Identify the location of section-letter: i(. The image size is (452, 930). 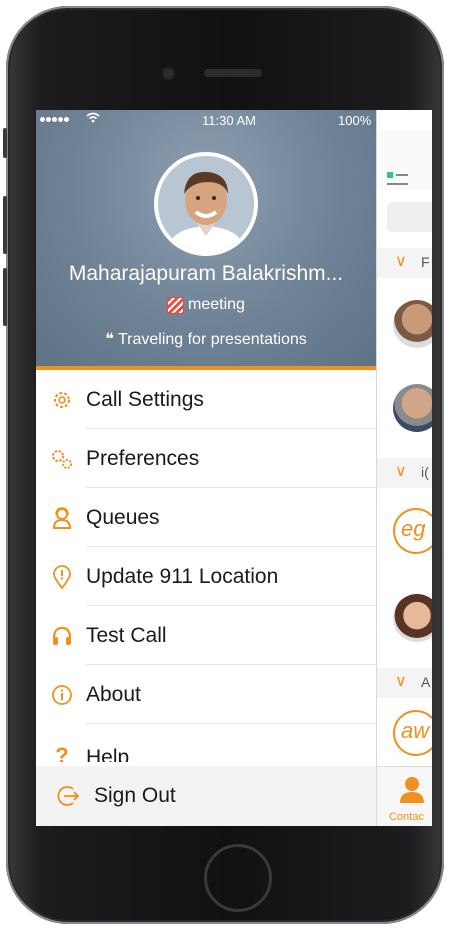
(425, 472).